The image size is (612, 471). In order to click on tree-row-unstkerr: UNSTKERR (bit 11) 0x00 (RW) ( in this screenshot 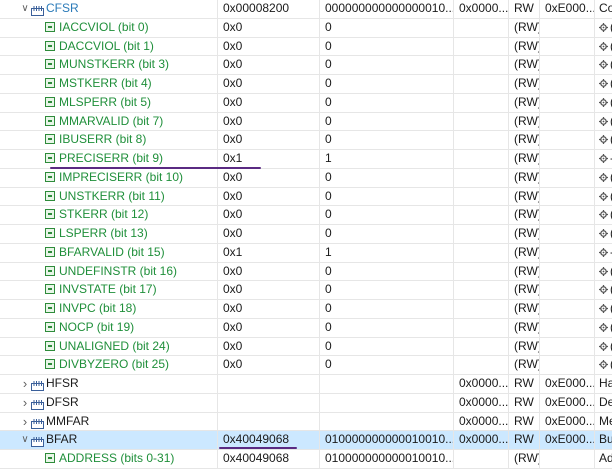, I will do `click(306, 197)`.